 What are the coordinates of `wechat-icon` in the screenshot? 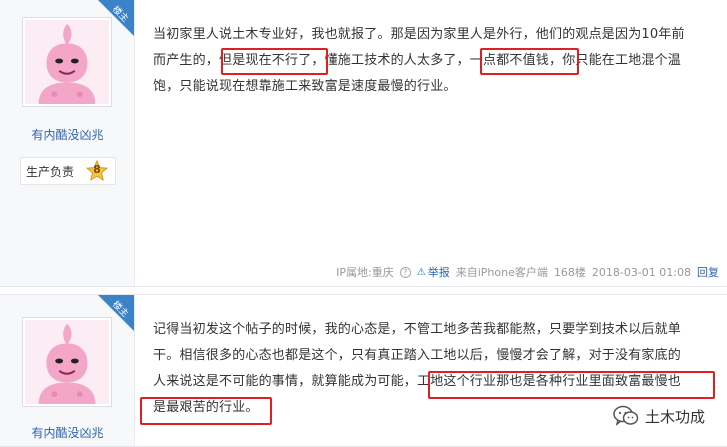 It's located at (626, 415).